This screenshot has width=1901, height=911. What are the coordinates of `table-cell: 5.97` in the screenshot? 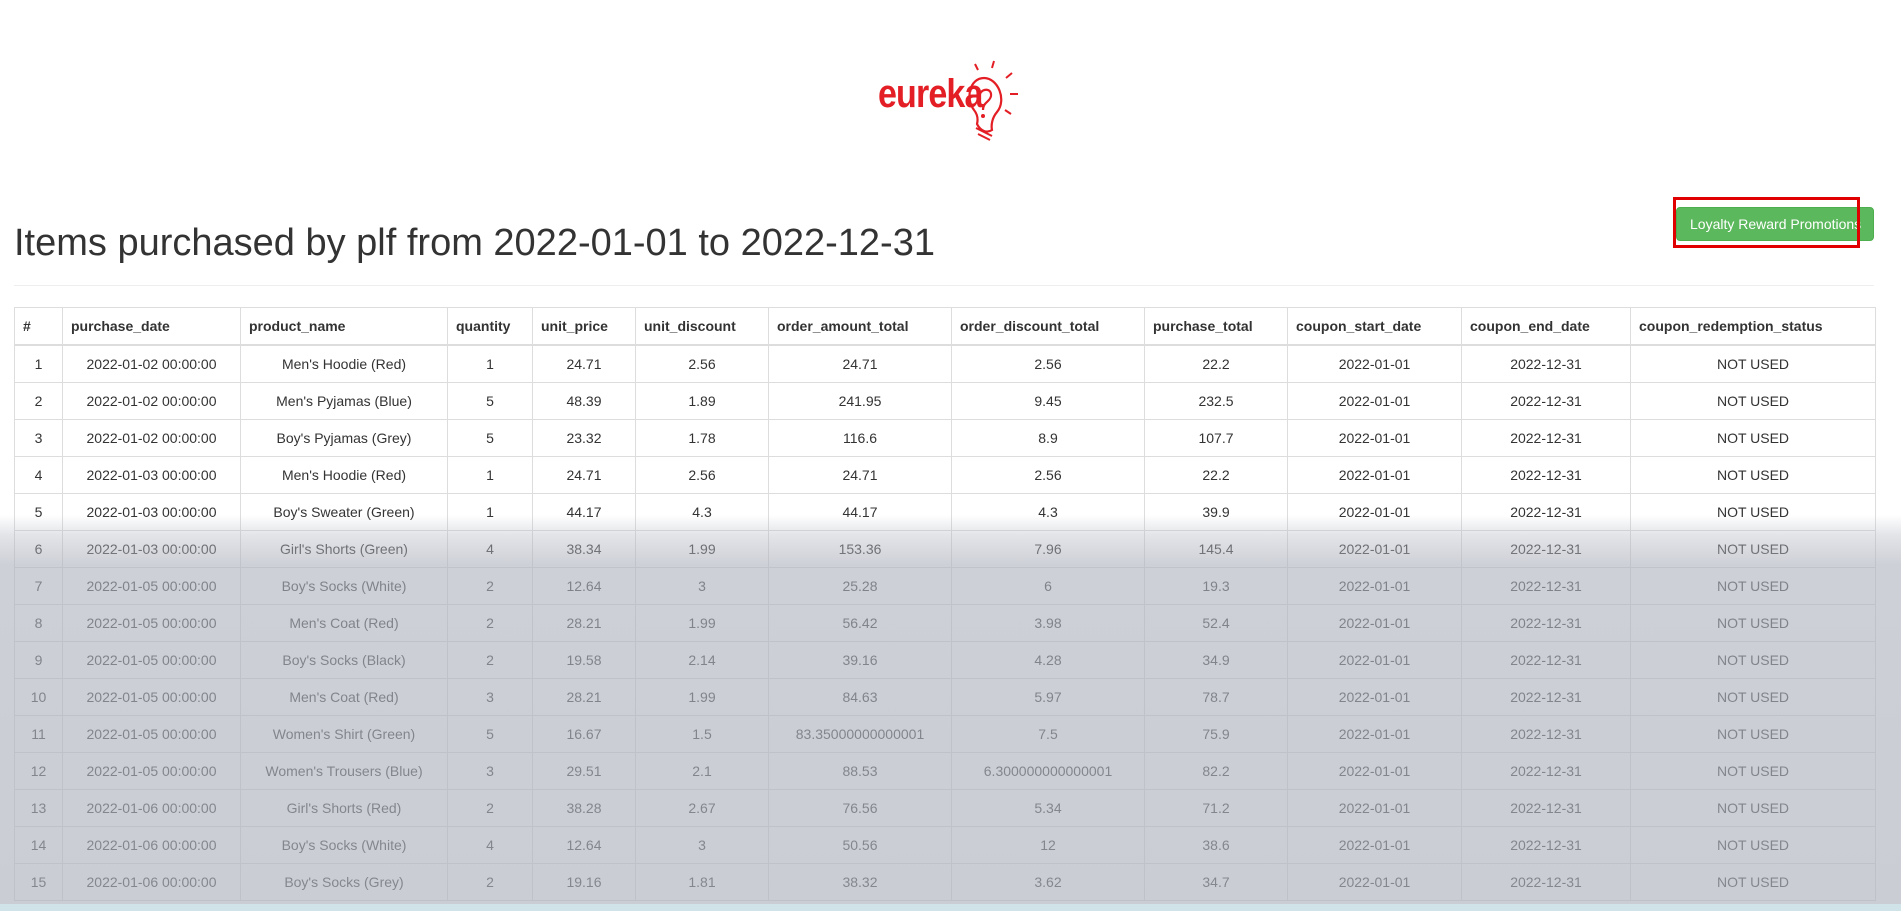 It's located at (1048, 697).